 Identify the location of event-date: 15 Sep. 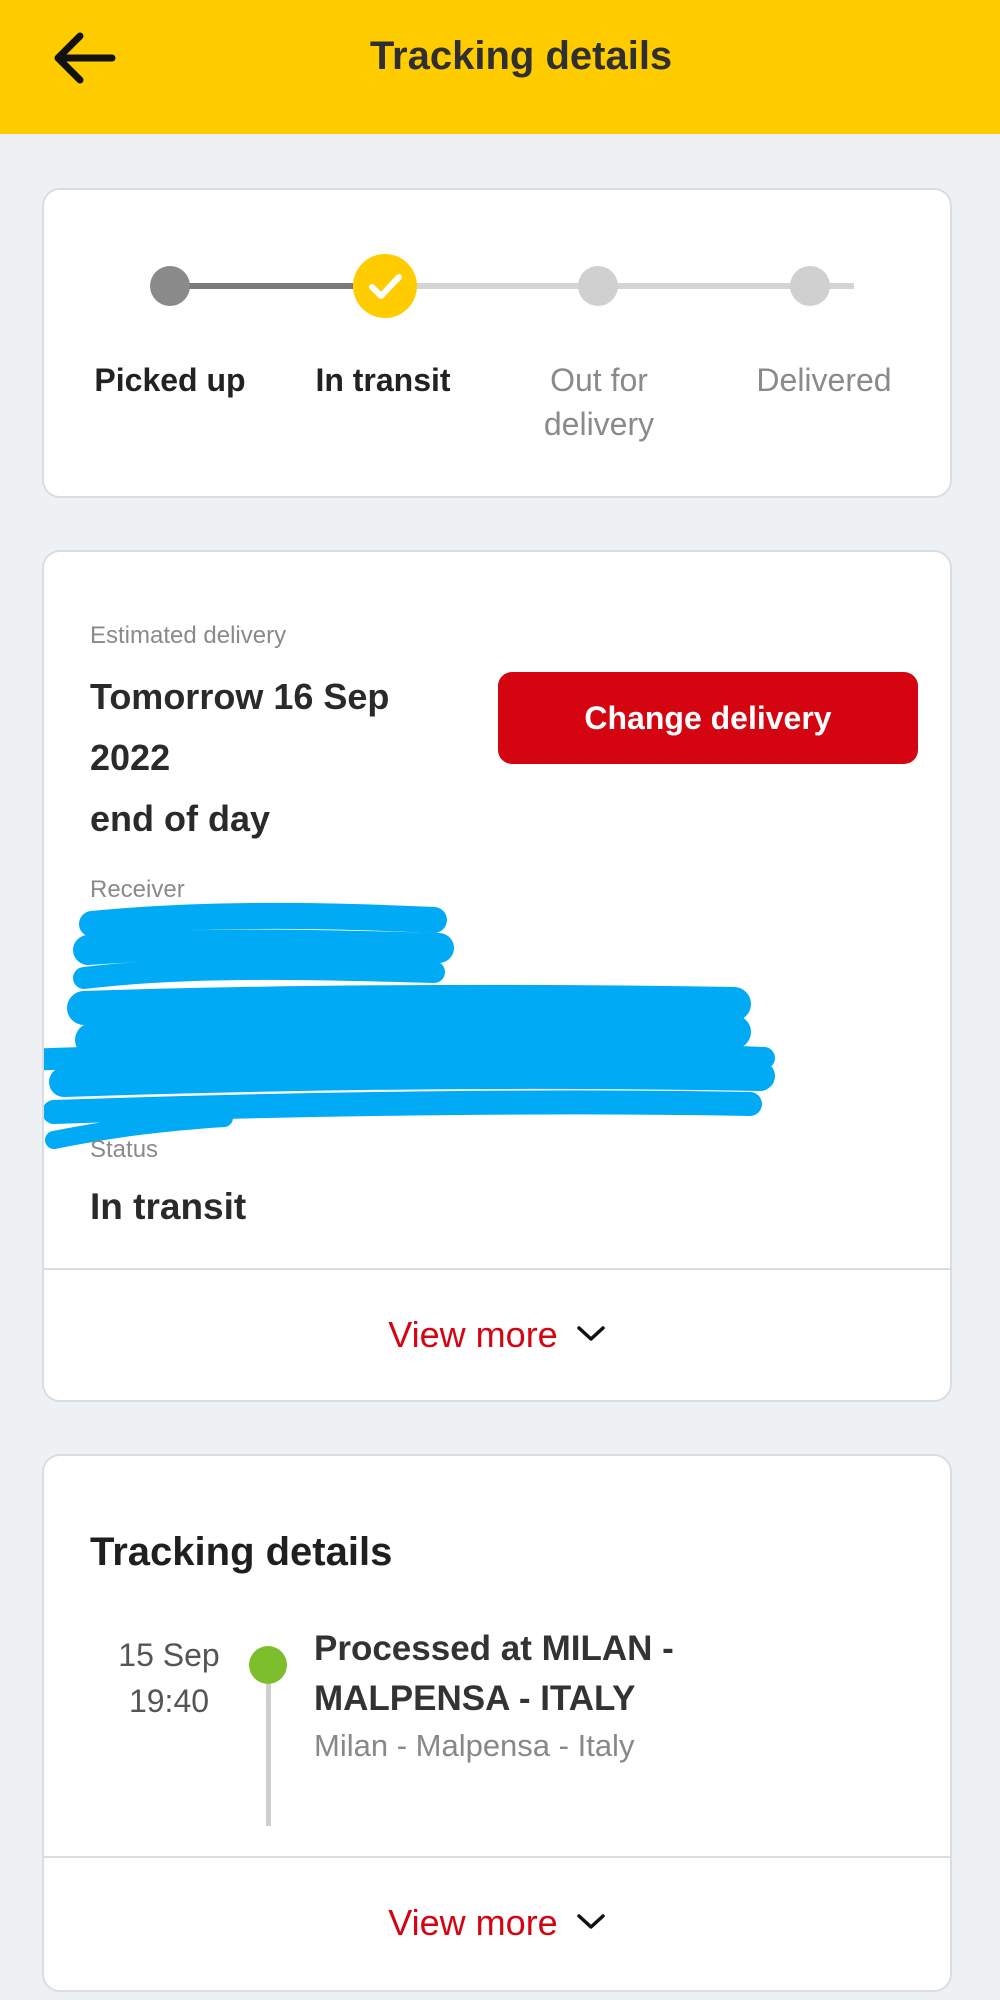
(169, 1655).